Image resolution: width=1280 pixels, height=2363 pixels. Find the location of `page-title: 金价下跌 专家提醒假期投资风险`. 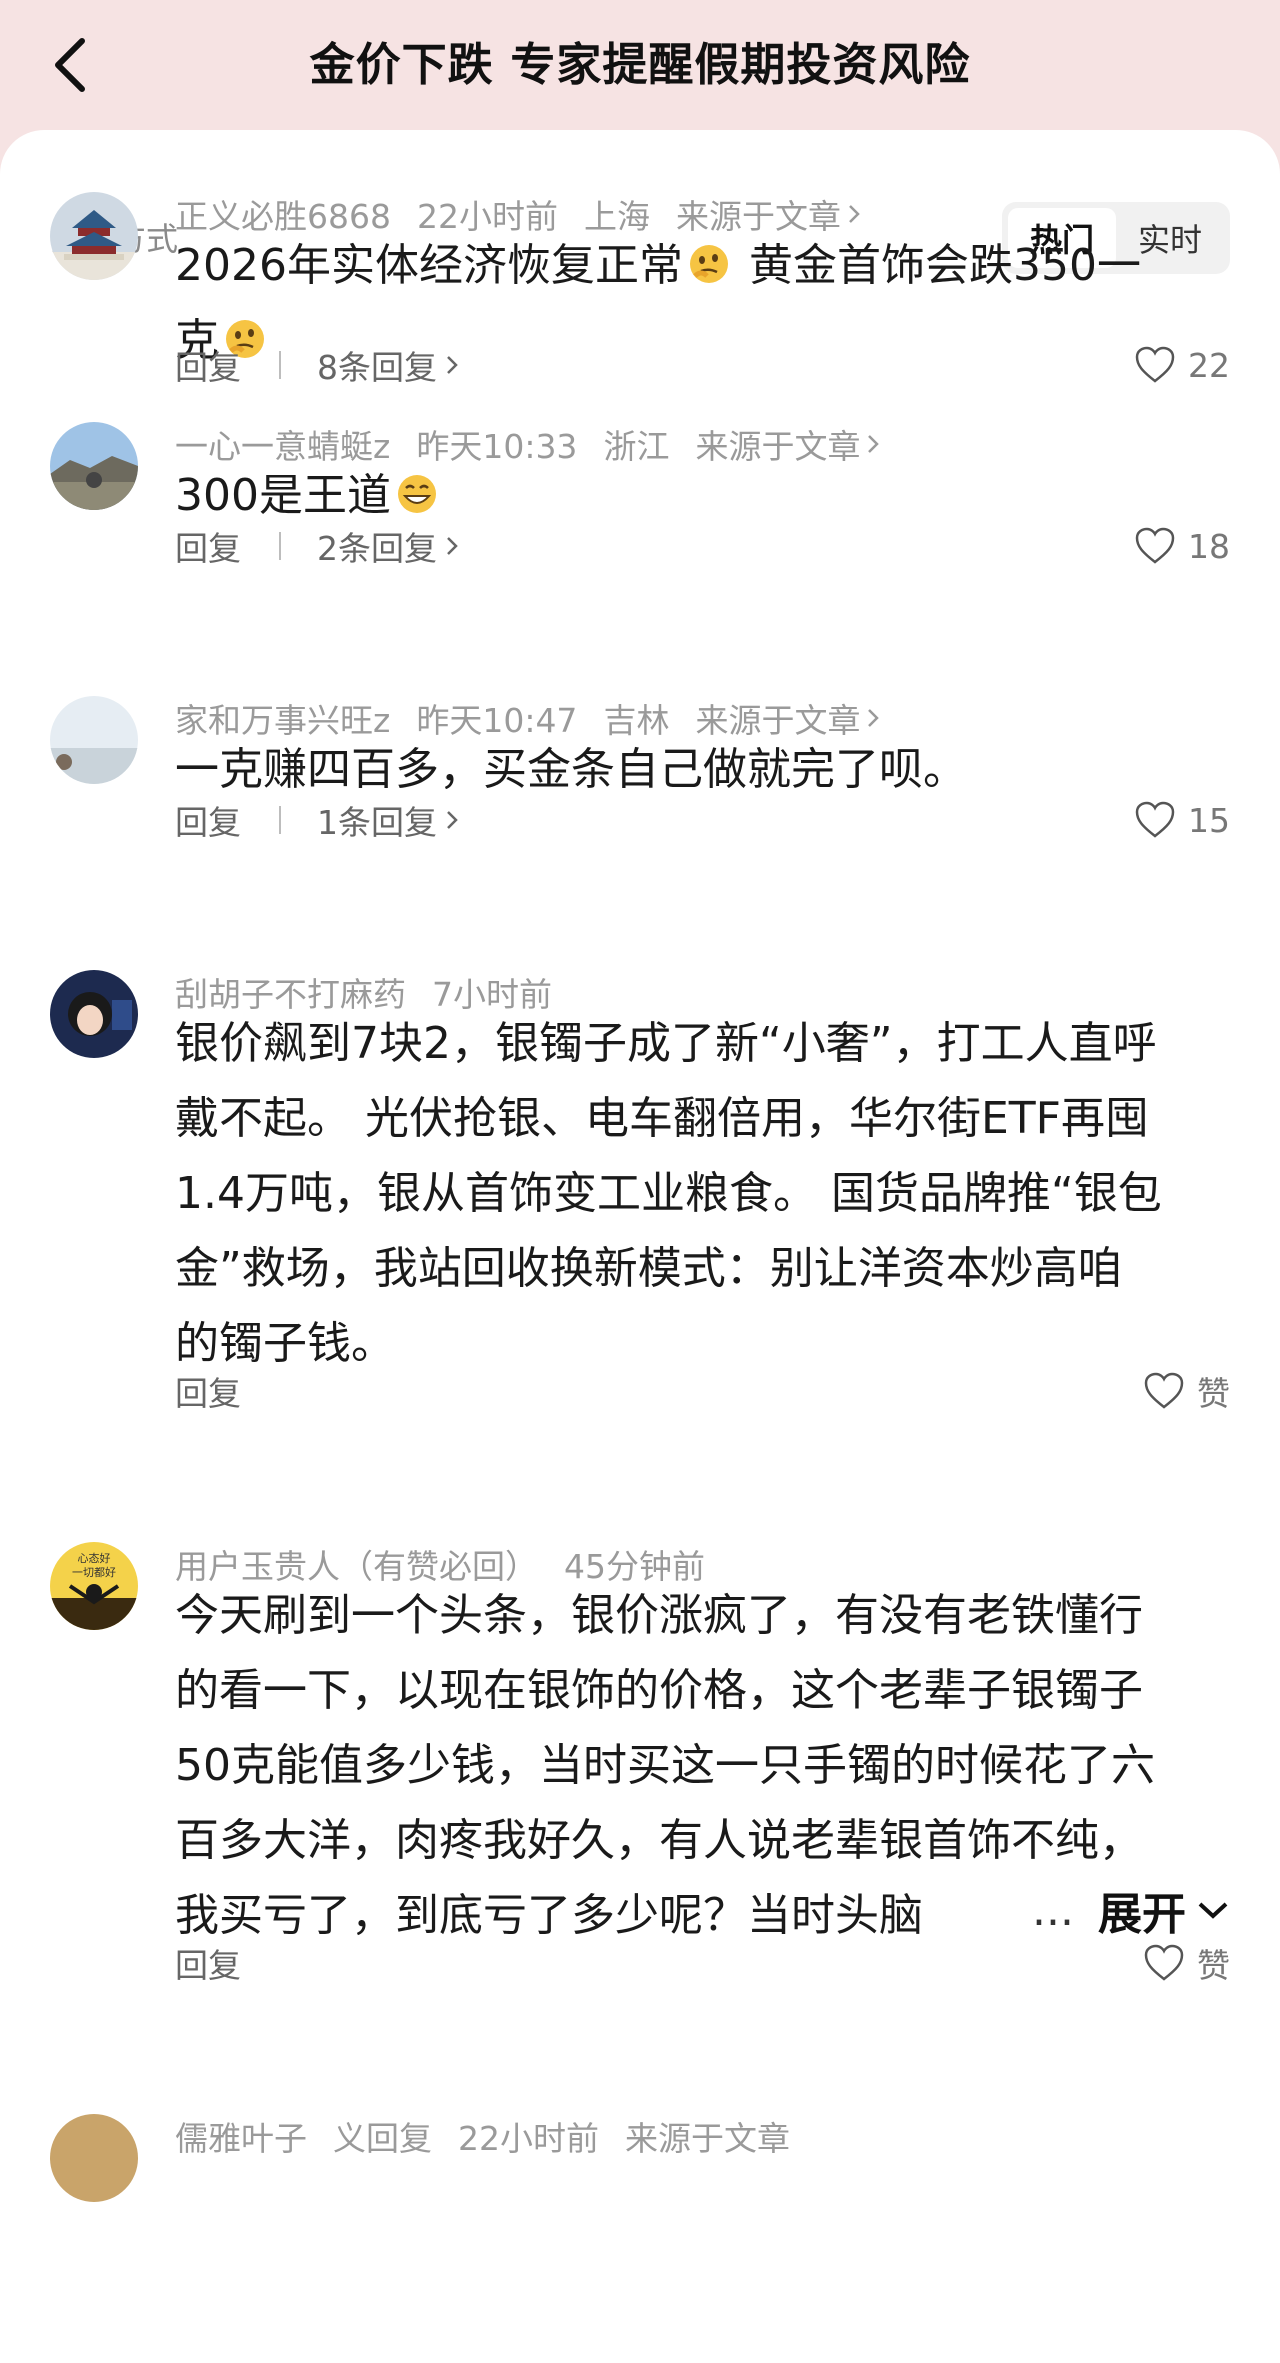

page-title: 金价下跌 专家提醒假期投资风险 is located at coordinates (640, 64).